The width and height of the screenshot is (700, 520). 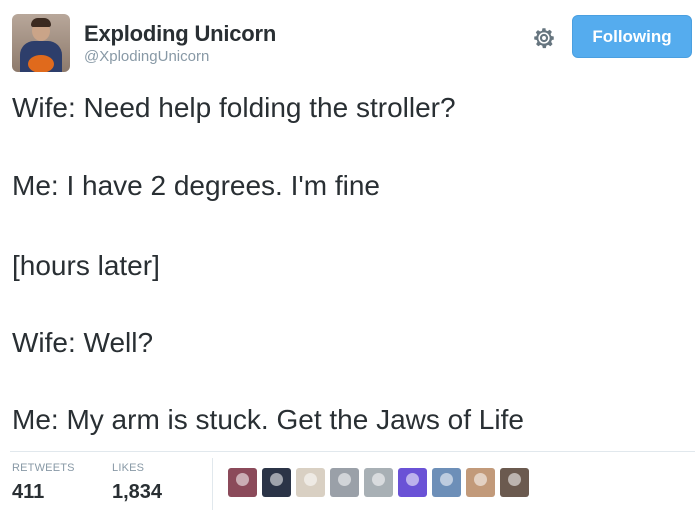 What do you see at coordinates (41, 63) in the screenshot?
I see `avatar-pumpkin` at bounding box center [41, 63].